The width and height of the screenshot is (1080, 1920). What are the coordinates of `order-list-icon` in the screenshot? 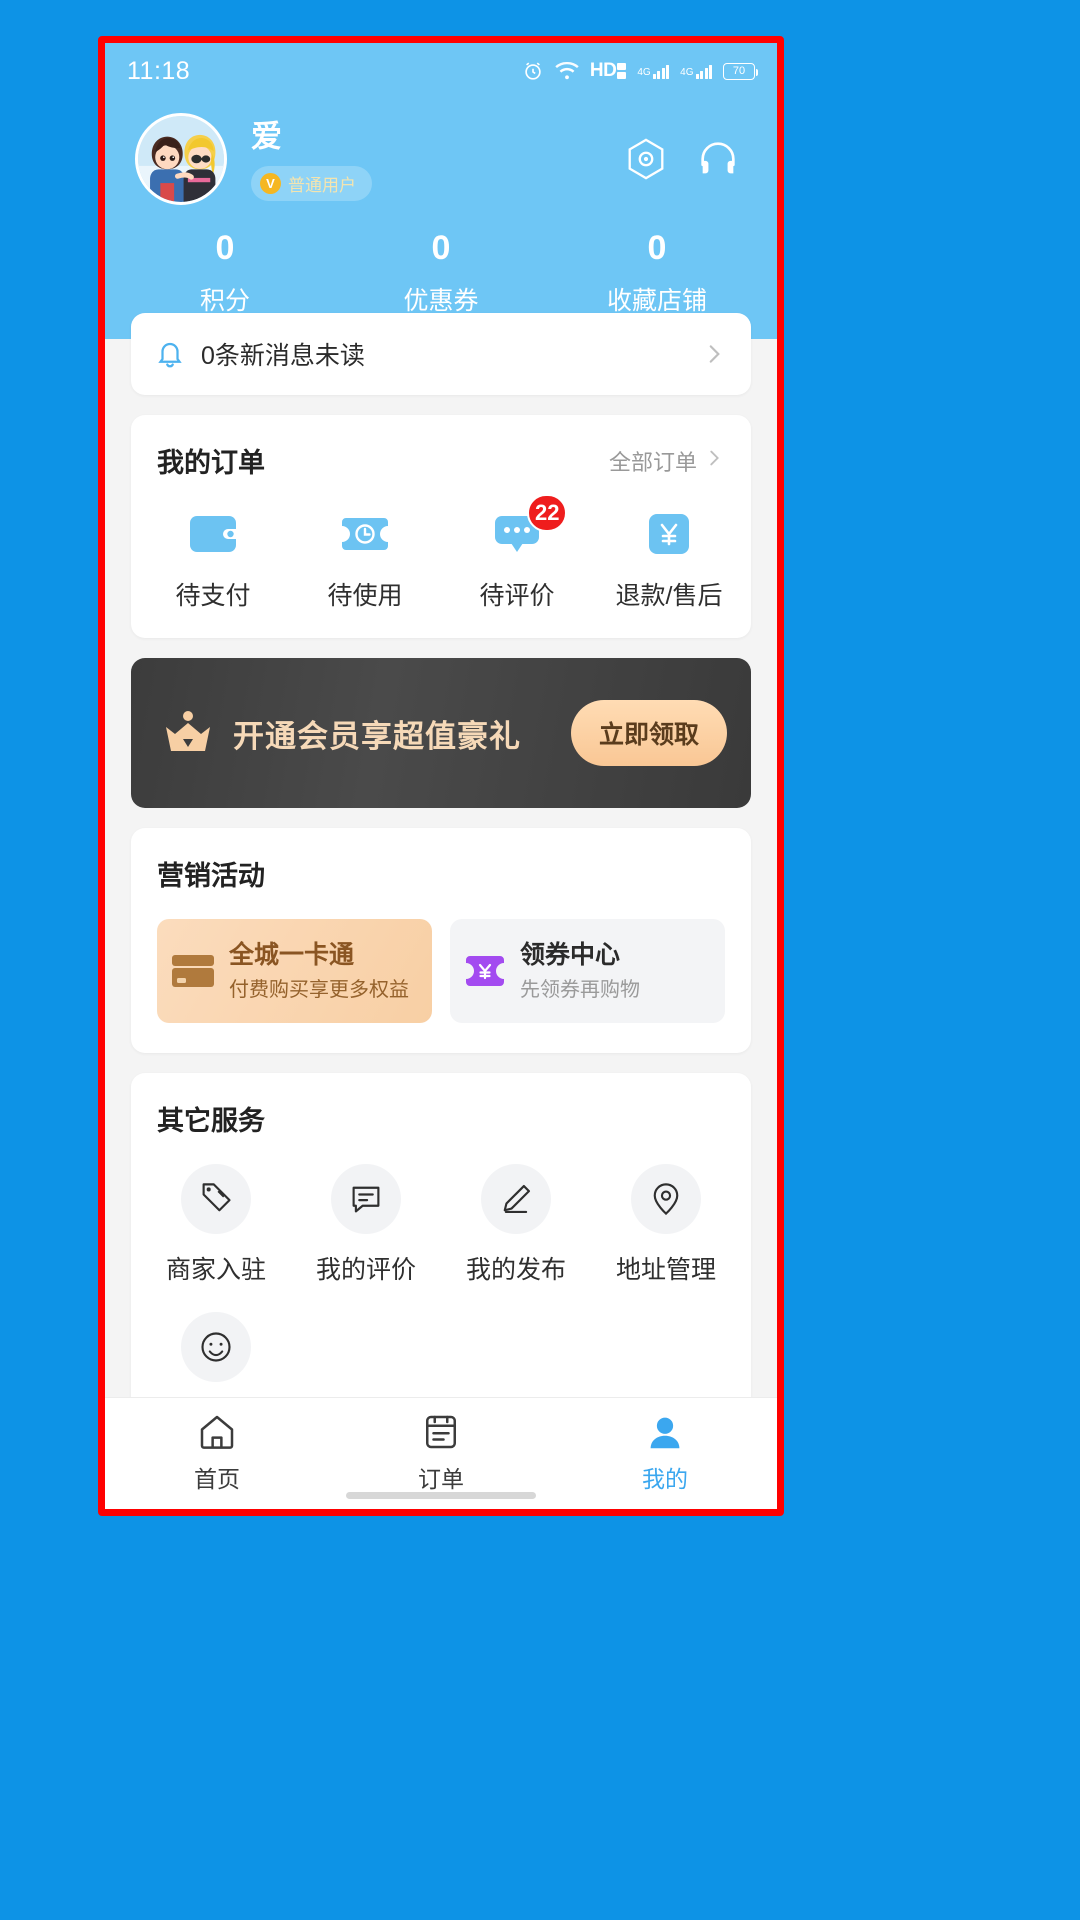 It's located at (441, 1432).